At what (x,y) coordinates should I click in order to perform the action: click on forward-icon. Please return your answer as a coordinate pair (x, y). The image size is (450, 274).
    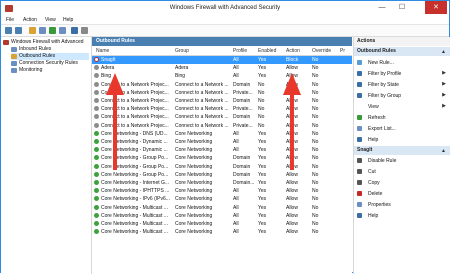
    Looking at the image, I should click on (18, 30).